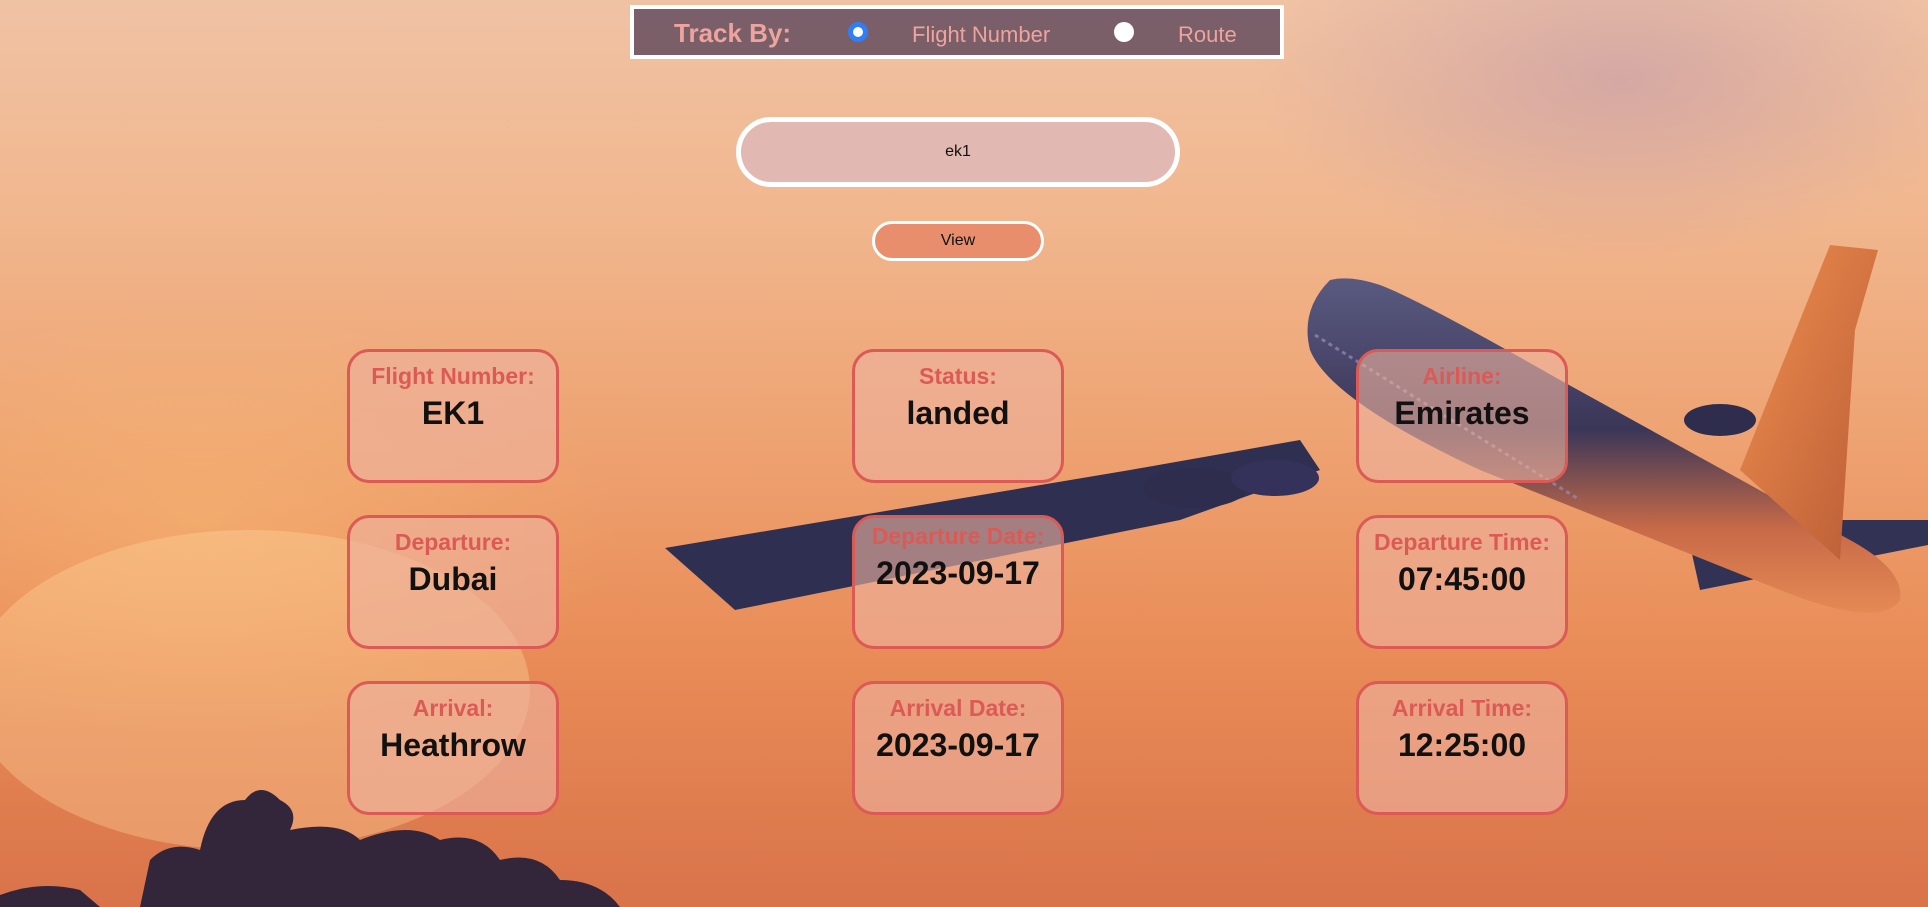 This screenshot has height=907, width=1928. I want to click on status-card: Status: landed, so click(958, 416).